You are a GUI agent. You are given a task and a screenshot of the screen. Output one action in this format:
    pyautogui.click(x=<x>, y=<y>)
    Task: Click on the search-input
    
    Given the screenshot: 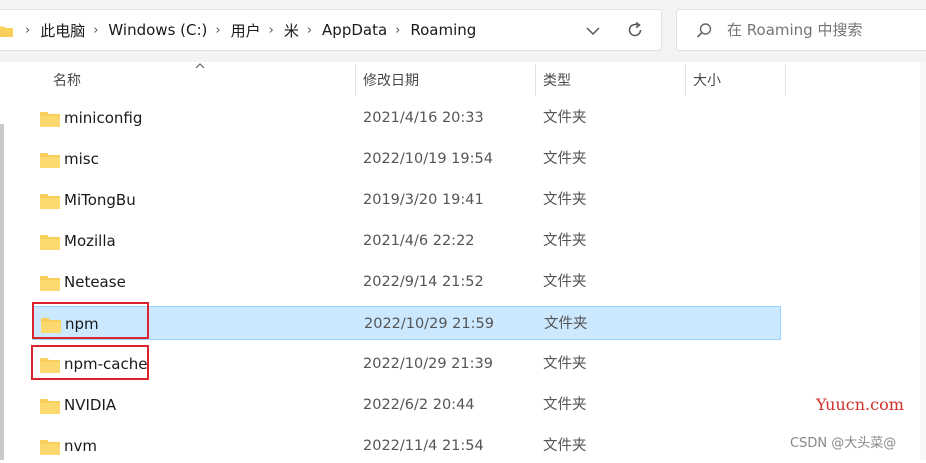 What is the action you would take?
    pyautogui.click(x=826, y=30)
    